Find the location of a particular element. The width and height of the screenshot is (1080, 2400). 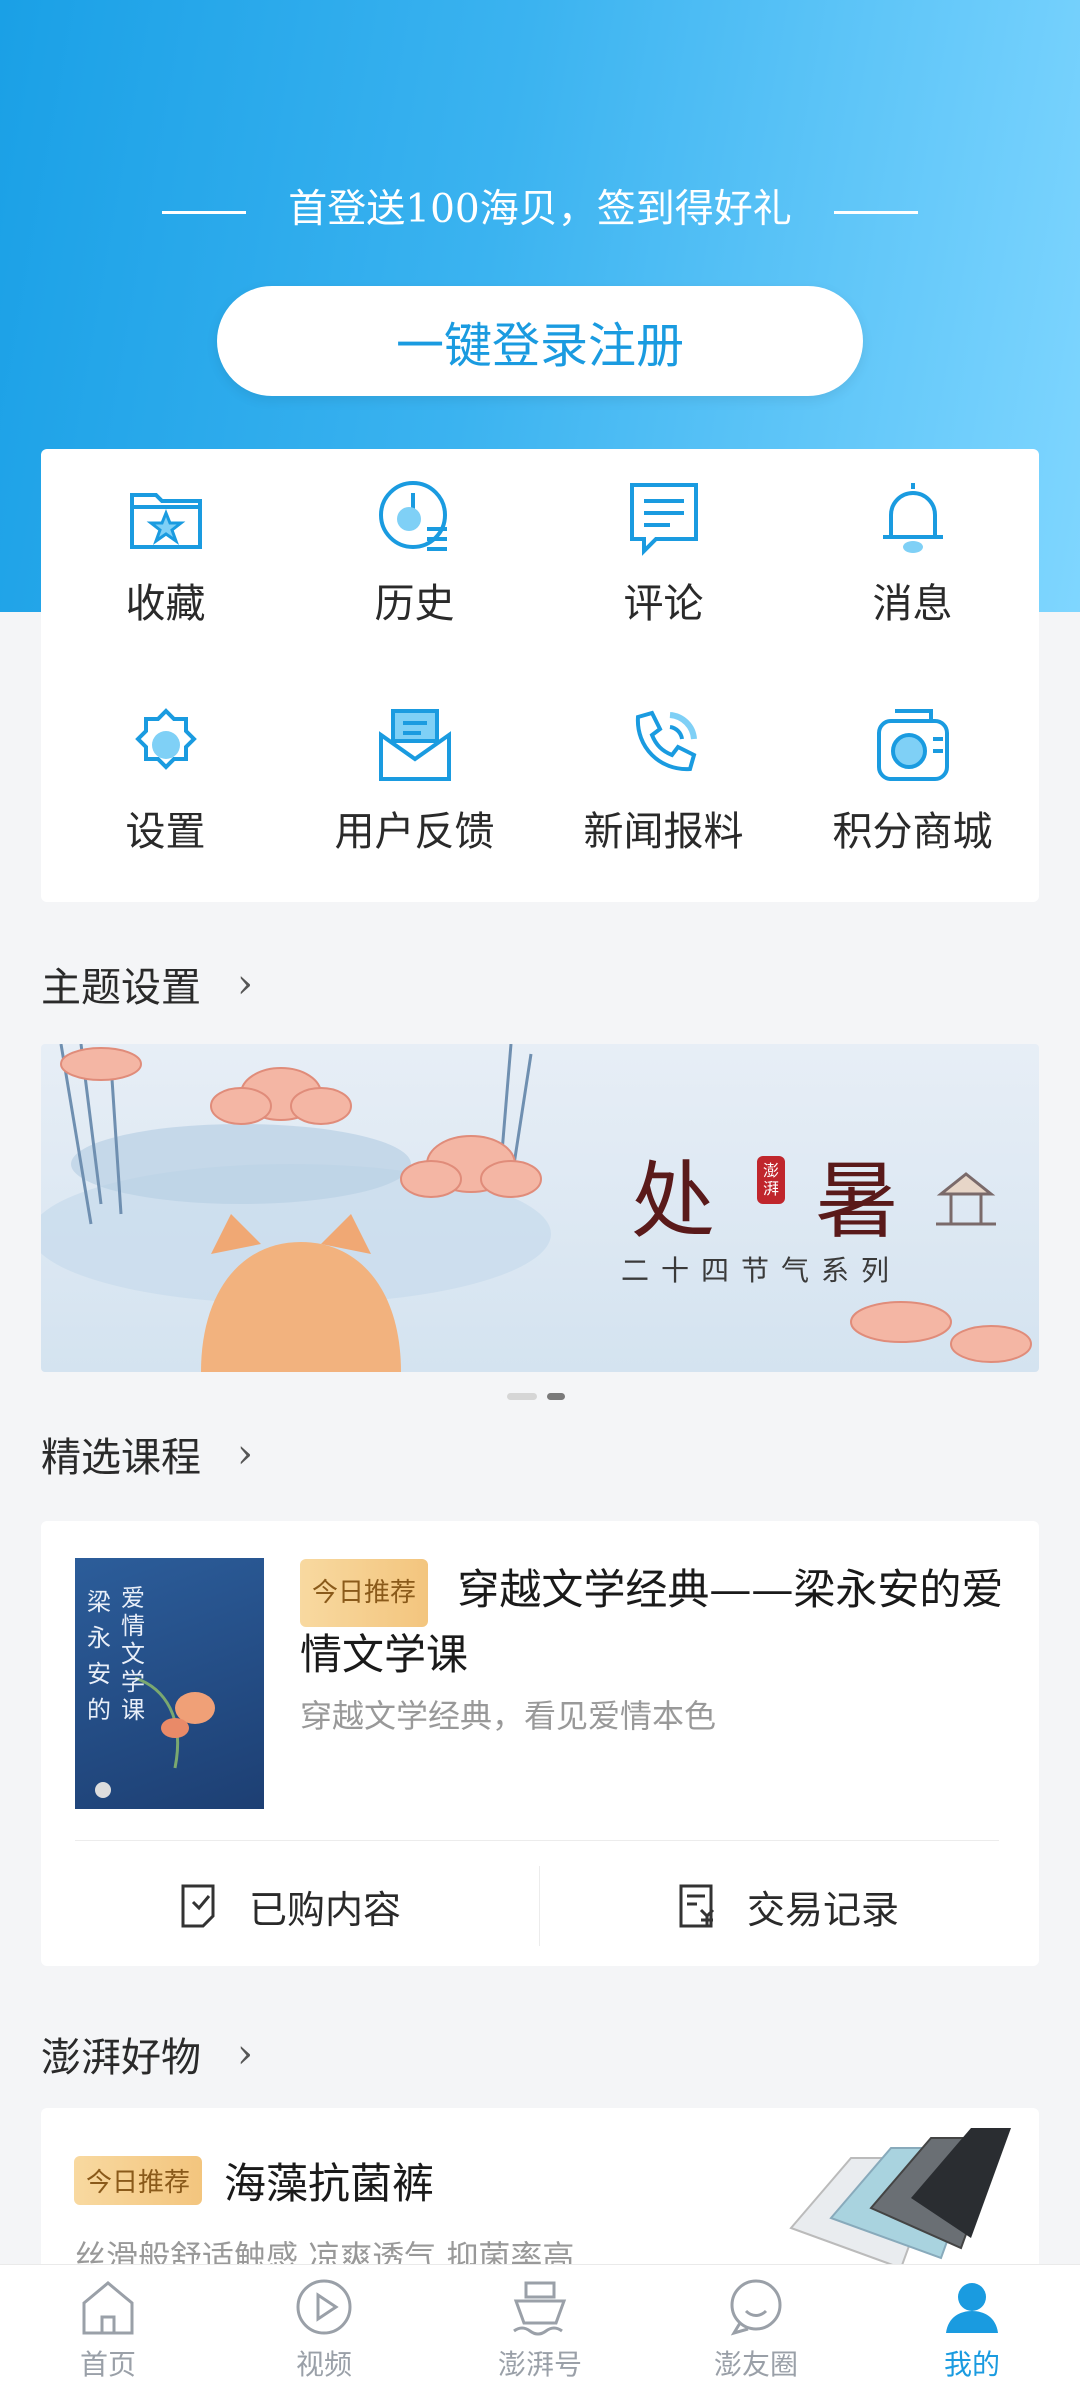

bottom-tab-bar: 首页 视频 澎湃号 澎友圈 我的 is located at coordinates (540, 2332).